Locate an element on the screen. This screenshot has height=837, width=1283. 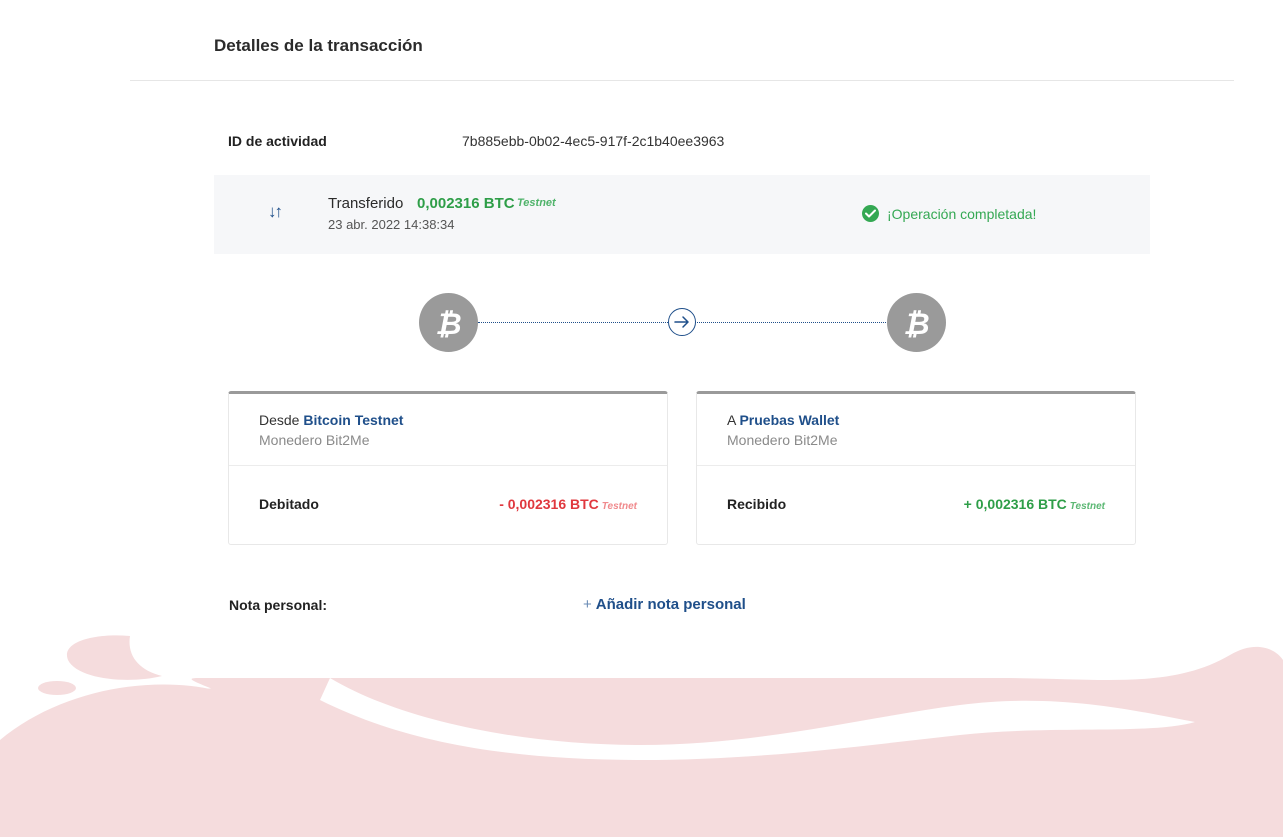
received-amount-value: + 0,002316 BTC is located at coordinates (1015, 504).